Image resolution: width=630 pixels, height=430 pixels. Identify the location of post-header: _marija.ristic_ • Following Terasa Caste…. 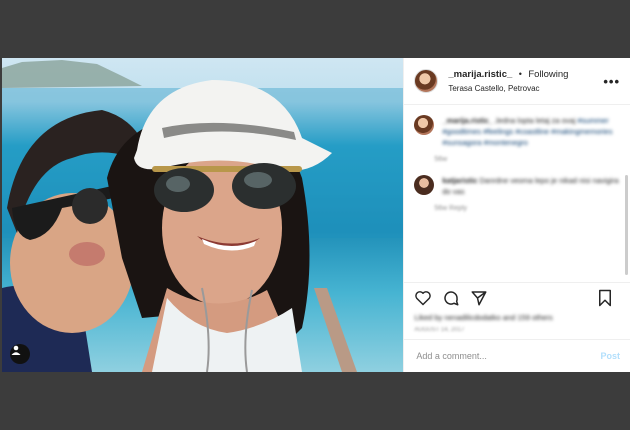
(517, 81).